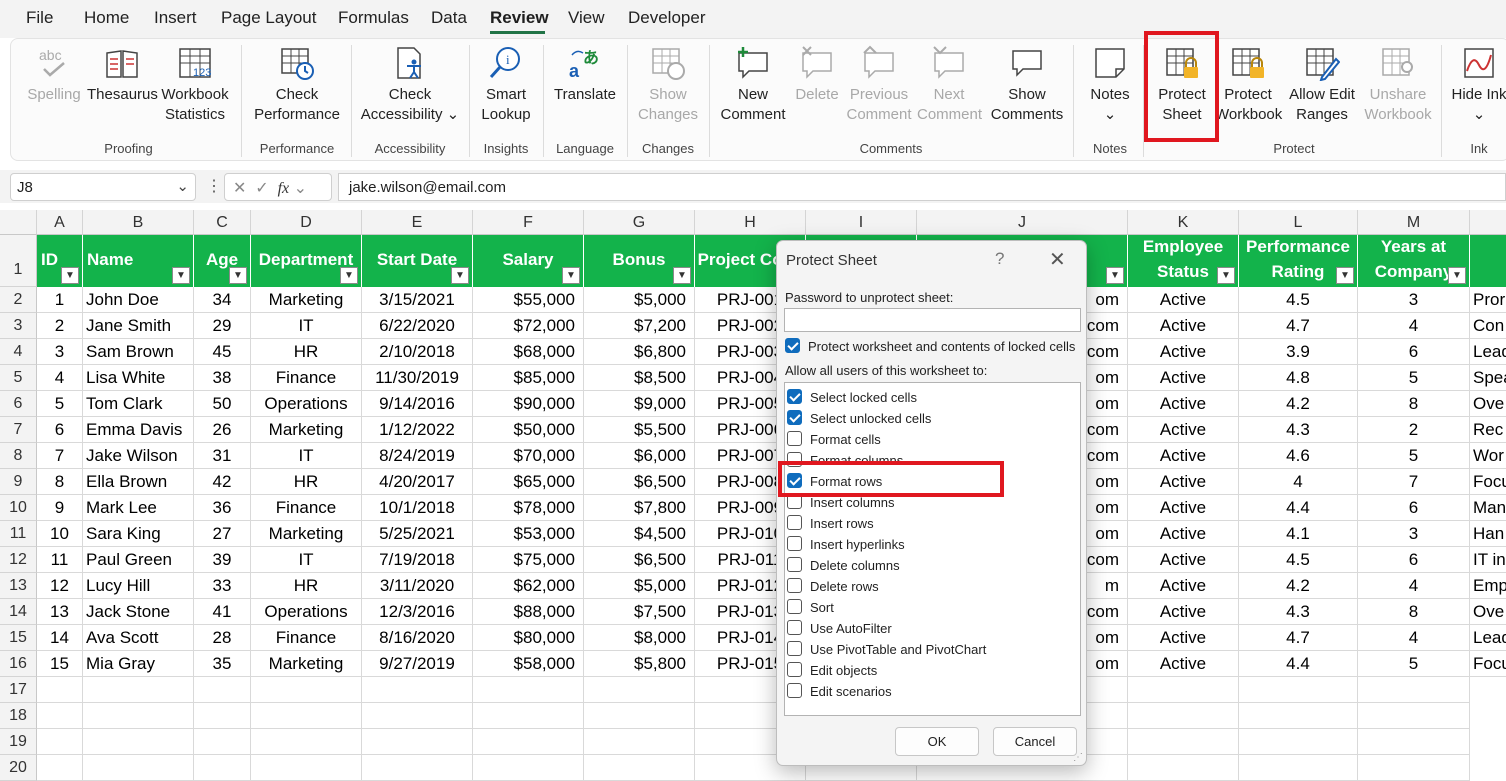 Image resolution: width=1506 pixels, height=781 pixels. What do you see at coordinates (417, 378) in the screenshot?
I see `table-cell: 11/30/2019` at bounding box center [417, 378].